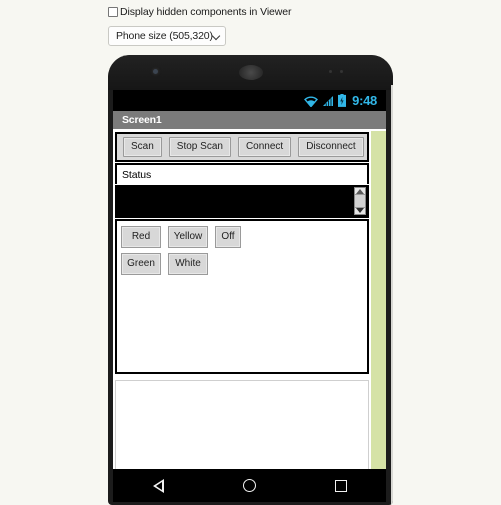 The width and height of the screenshot is (501, 505). I want to click on color-buttons-row-1: Red Yellow Off, so click(244, 237).